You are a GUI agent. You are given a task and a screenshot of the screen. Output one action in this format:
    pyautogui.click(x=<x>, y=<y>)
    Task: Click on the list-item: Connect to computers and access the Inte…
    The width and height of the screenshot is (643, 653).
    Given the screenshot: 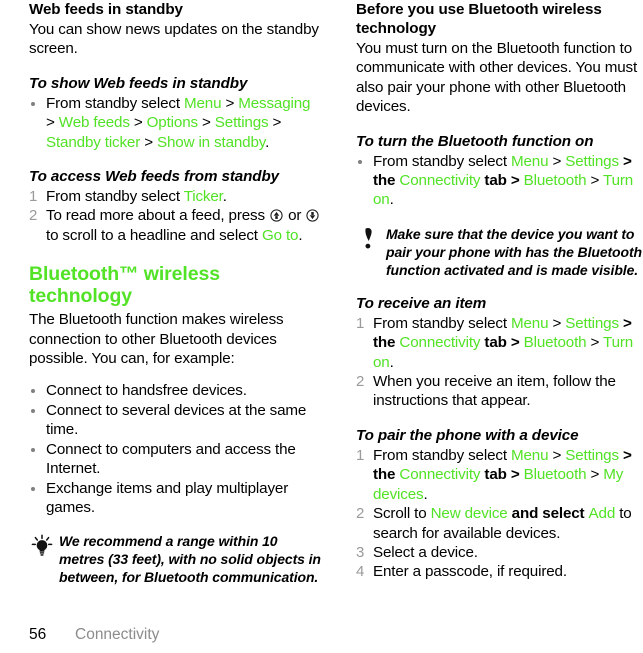 What is the action you would take?
    pyautogui.click(x=175, y=459)
    